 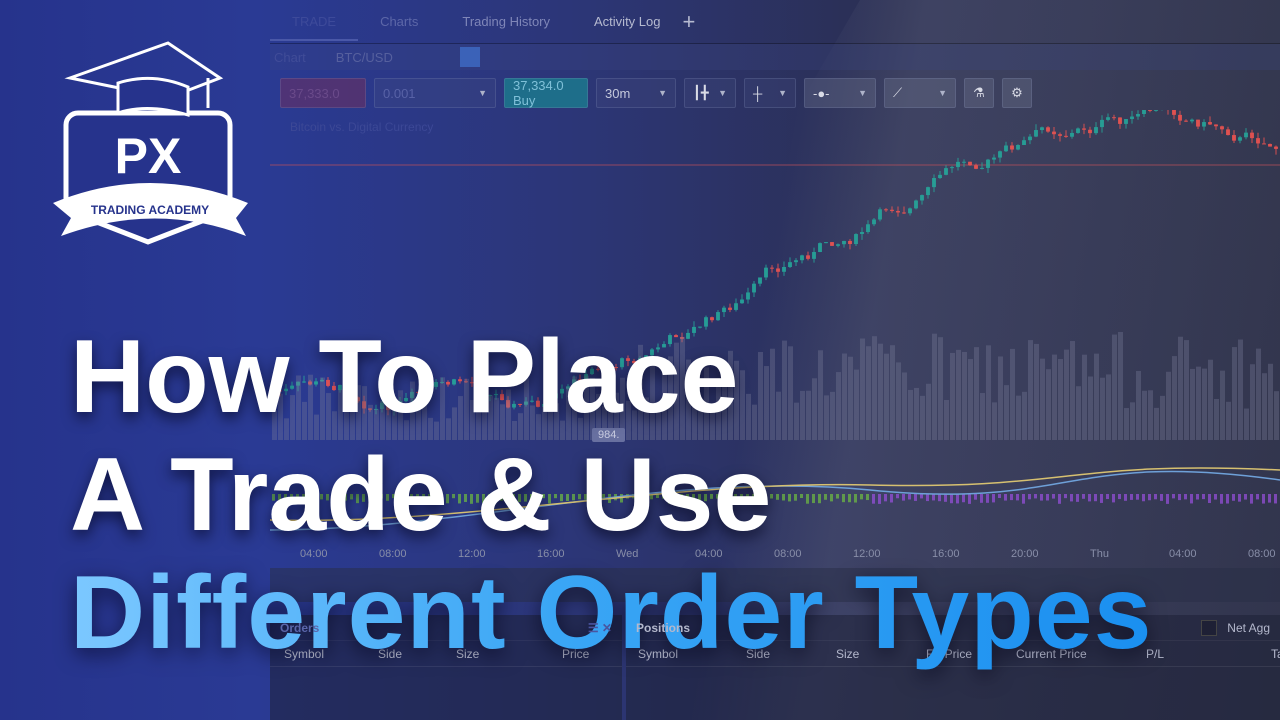 I want to click on px-trading-academy-logo: PX TRADING ACADEMY, so click(x=150, y=143).